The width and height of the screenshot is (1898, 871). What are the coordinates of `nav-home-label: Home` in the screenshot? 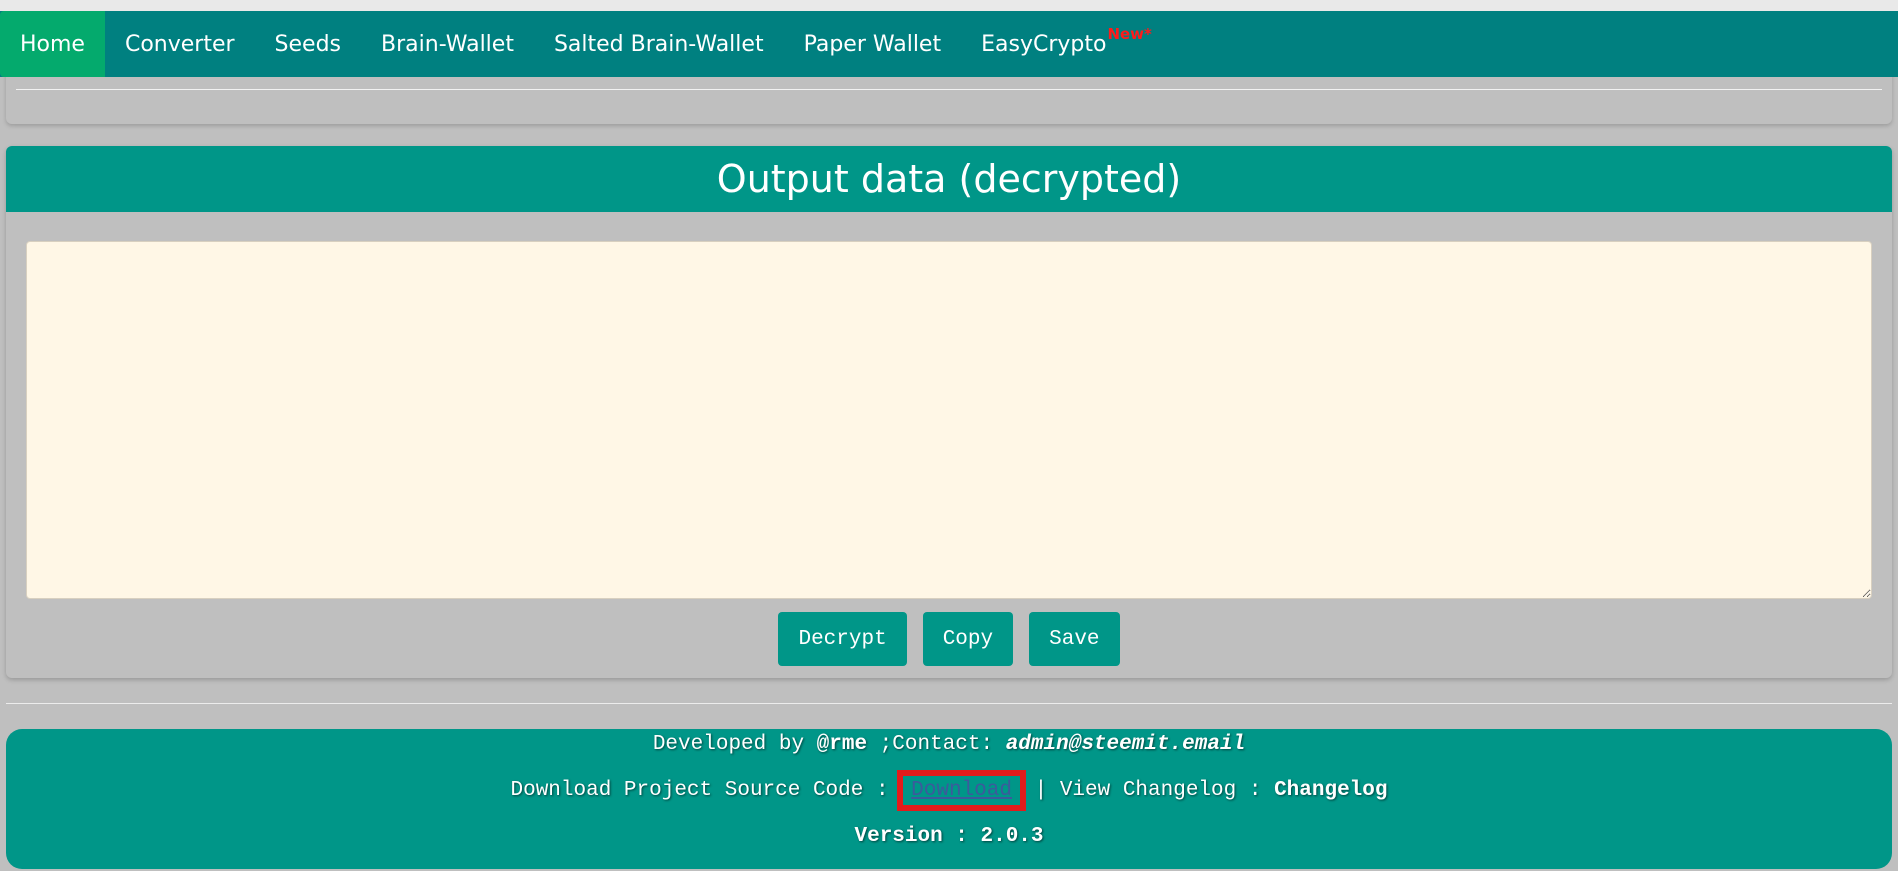 It's located at (52, 44).